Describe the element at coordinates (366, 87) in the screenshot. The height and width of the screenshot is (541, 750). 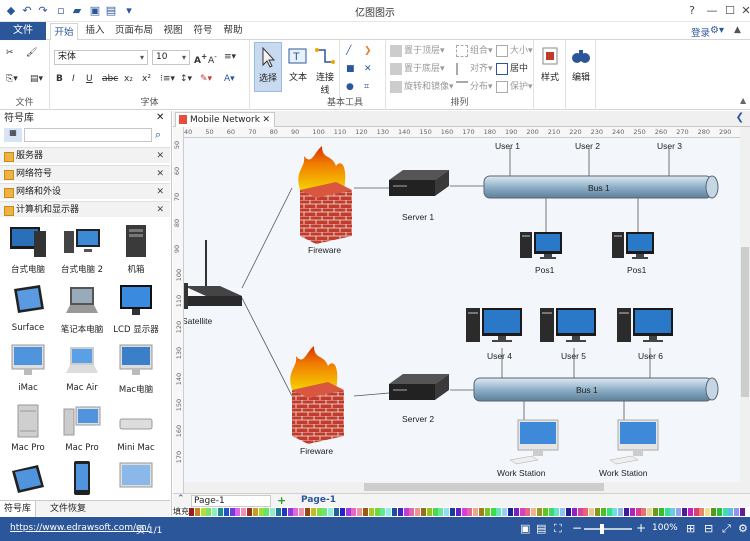
I see `crop-icon: ⌗` at that location.